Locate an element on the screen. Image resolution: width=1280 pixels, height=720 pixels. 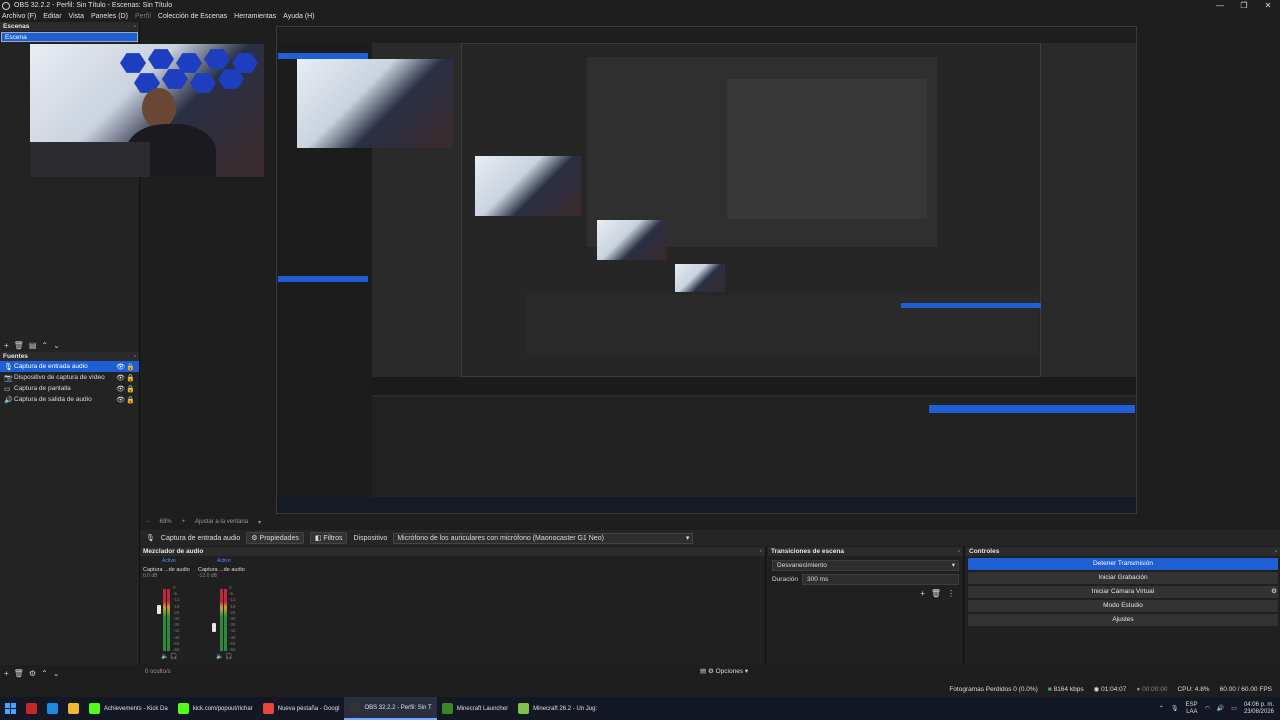
channel-icons: 🔈 🎧 is located at coordinates (224, 656).